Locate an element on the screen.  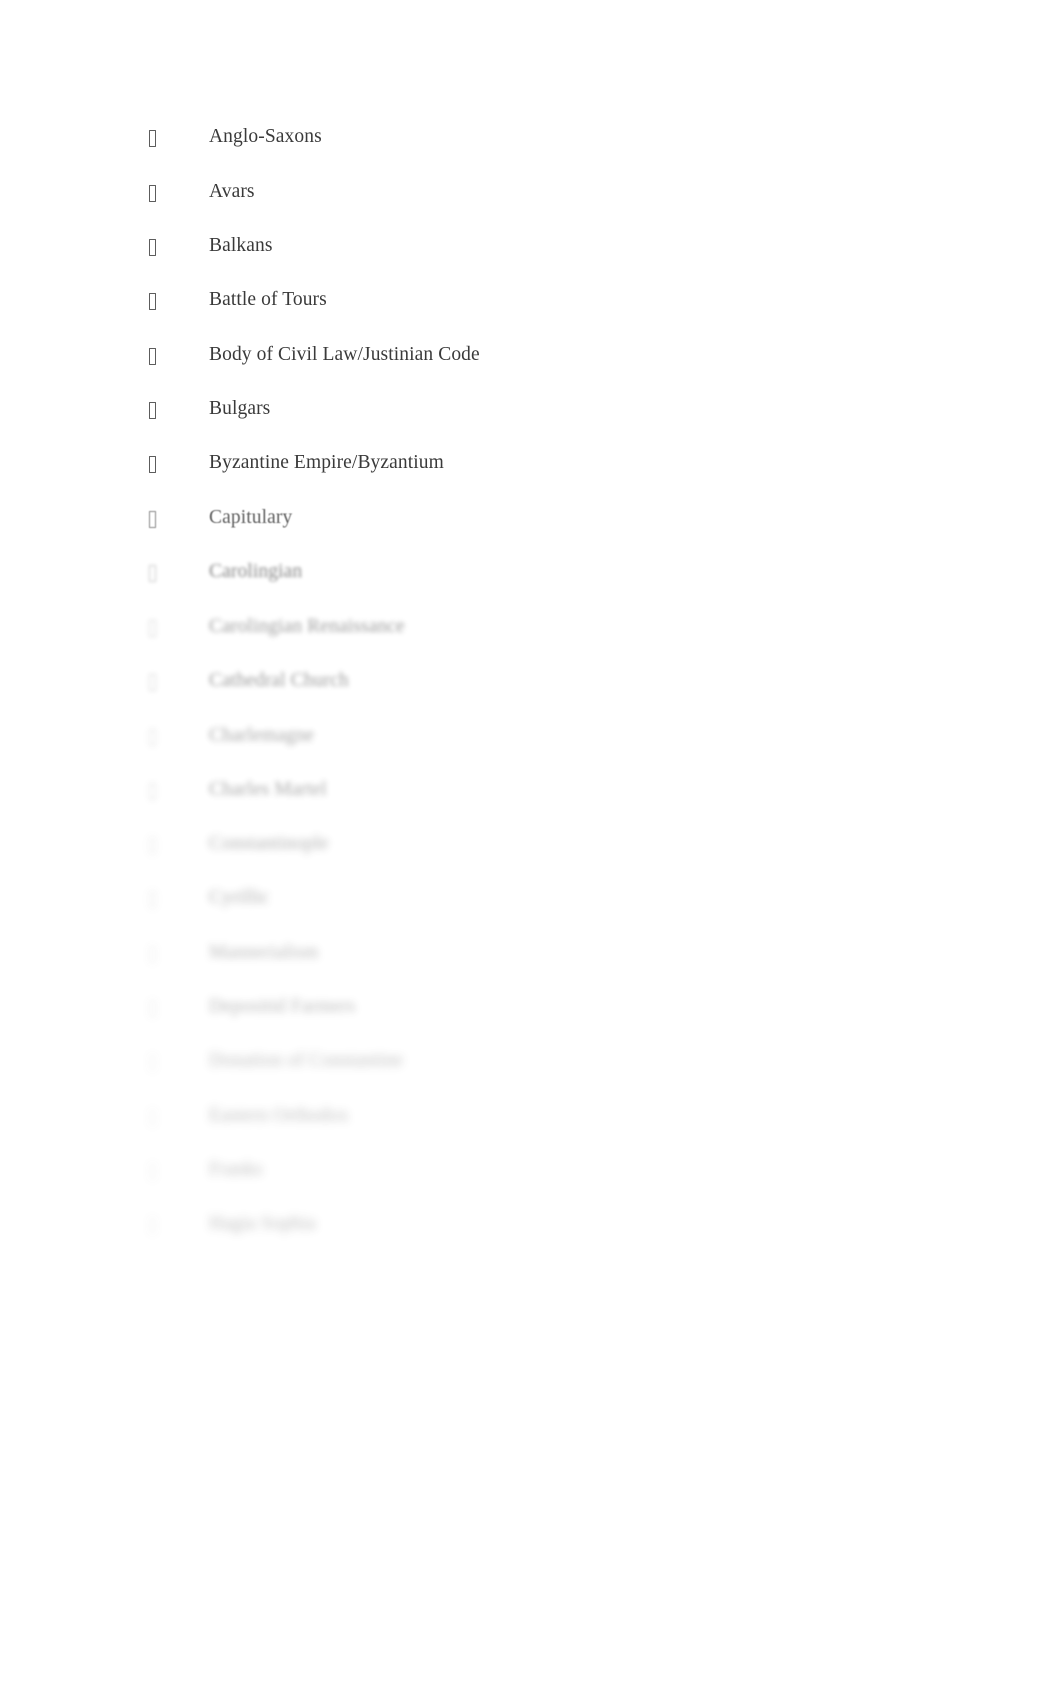
list-item: Depositid Farmers is located at coordinates (531, 1009).